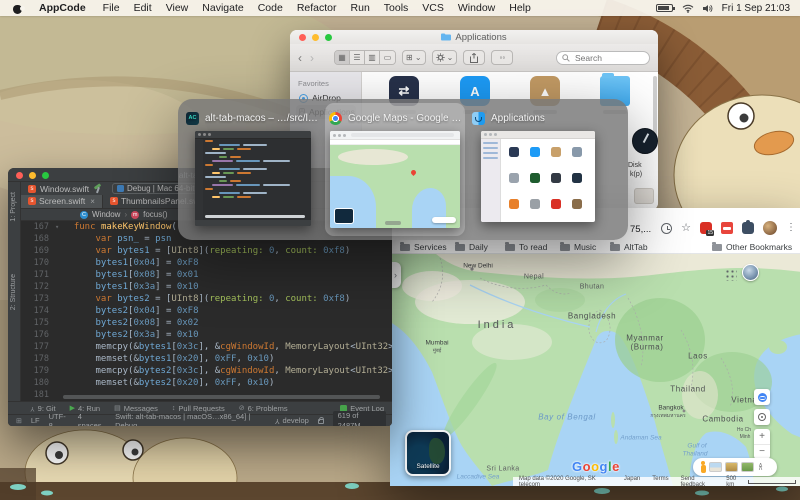  Describe the element at coordinates (476, 8) in the screenshot. I see `menu-item-window: Window` at that location.